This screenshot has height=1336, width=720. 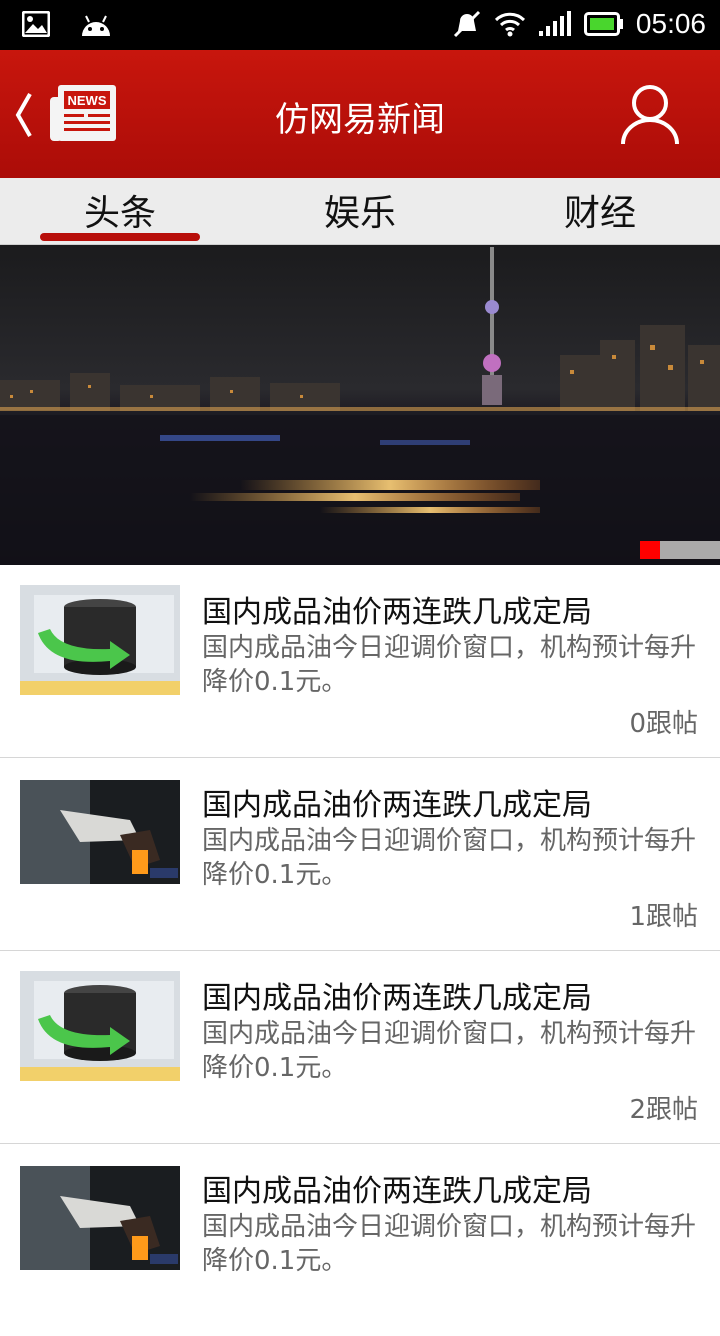 I want to click on banner-dot-active, so click(x=650, y=550).